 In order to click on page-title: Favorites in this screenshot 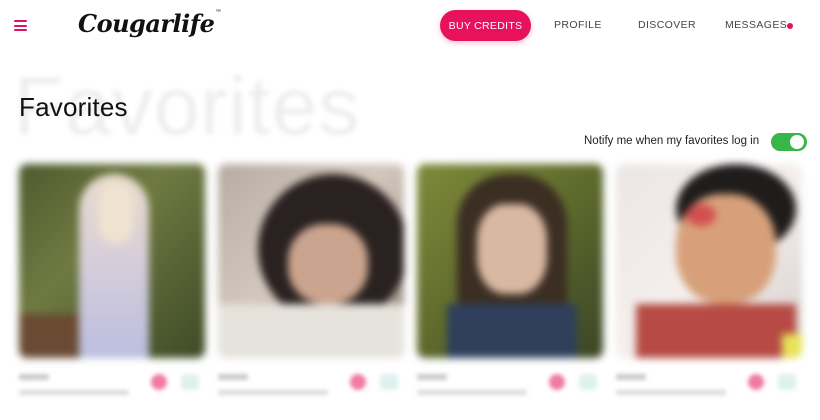, I will do `click(73, 107)`.